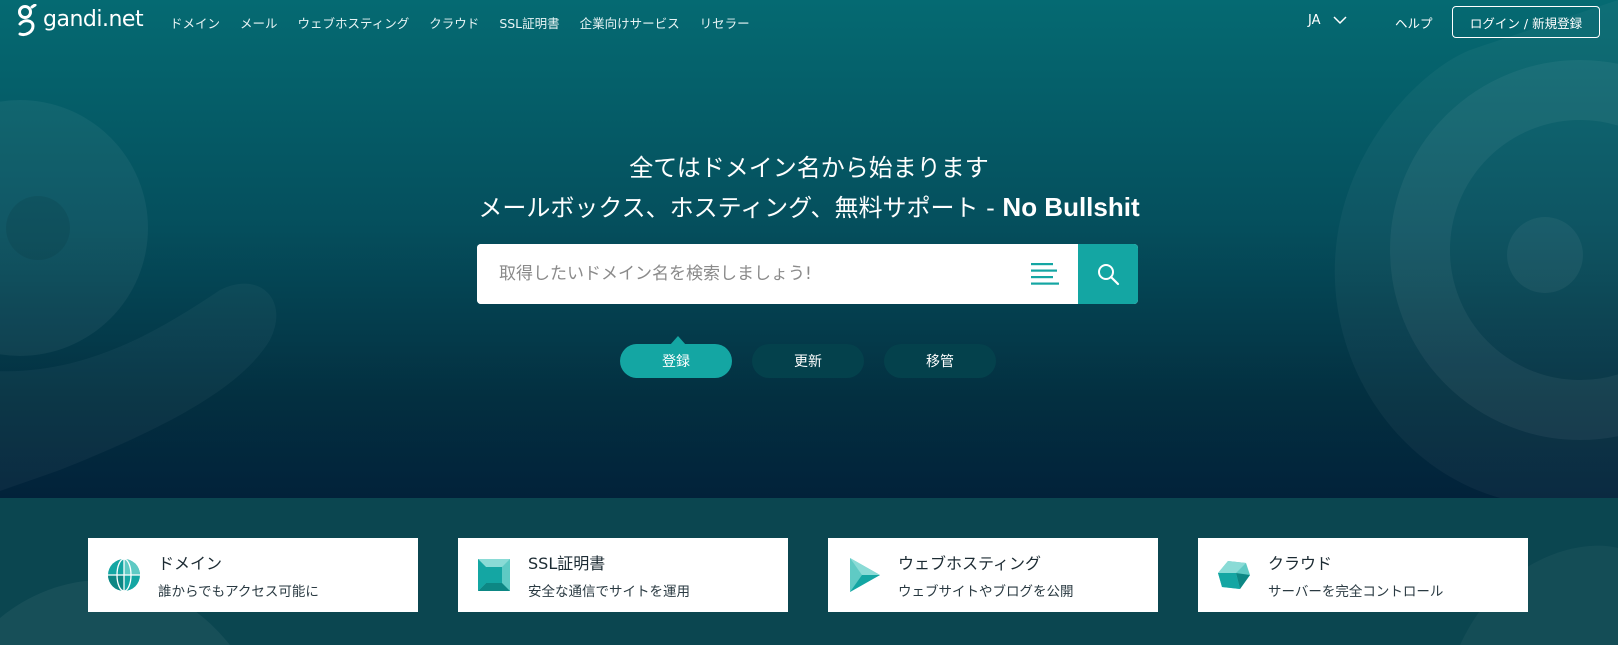 The image size is (1618, 645). What do you see at coordinates (259, 22) in the screenshot?
I see `nav-link-mail: メール` at bounding box center [259, 22].